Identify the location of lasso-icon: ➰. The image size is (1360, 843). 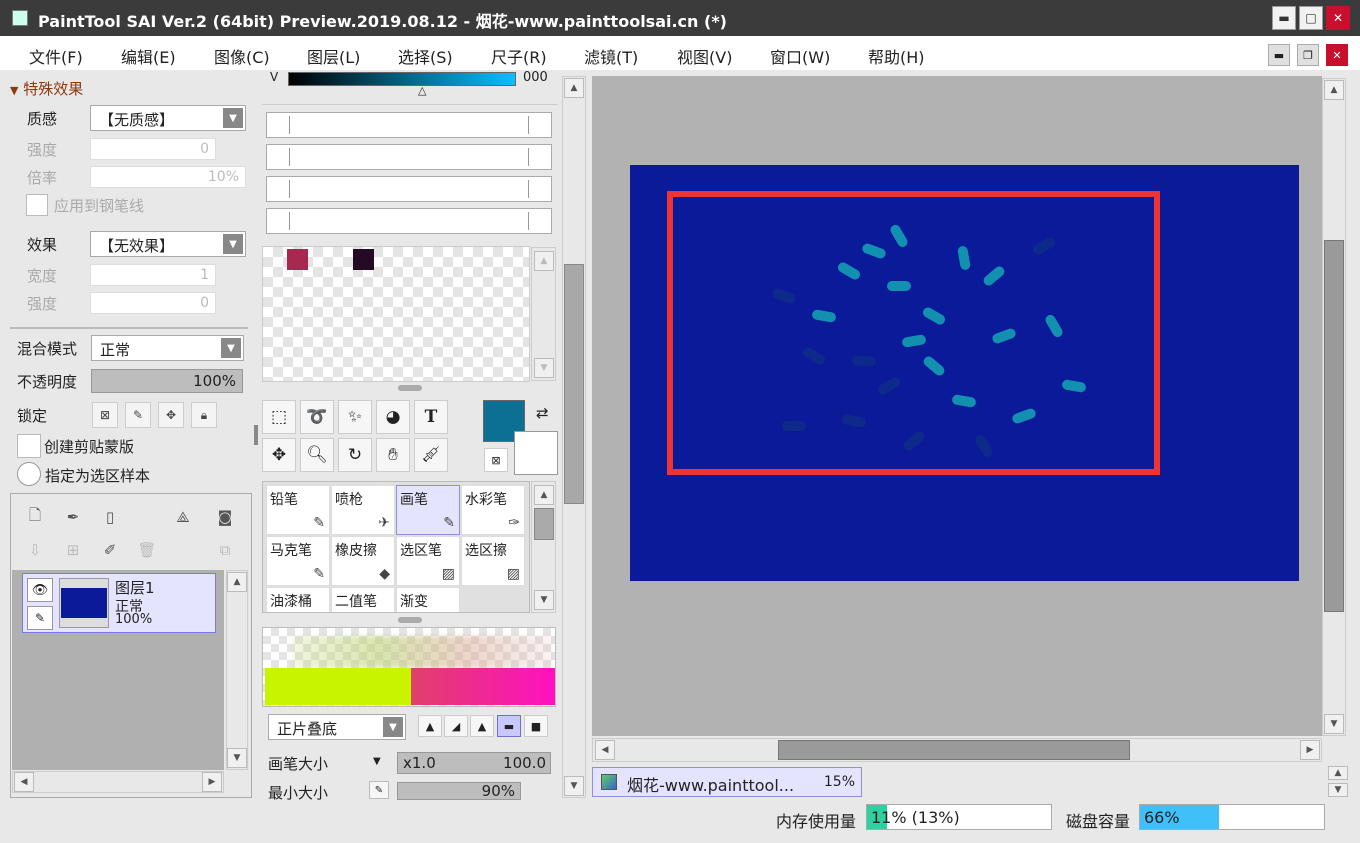
(317, 417).